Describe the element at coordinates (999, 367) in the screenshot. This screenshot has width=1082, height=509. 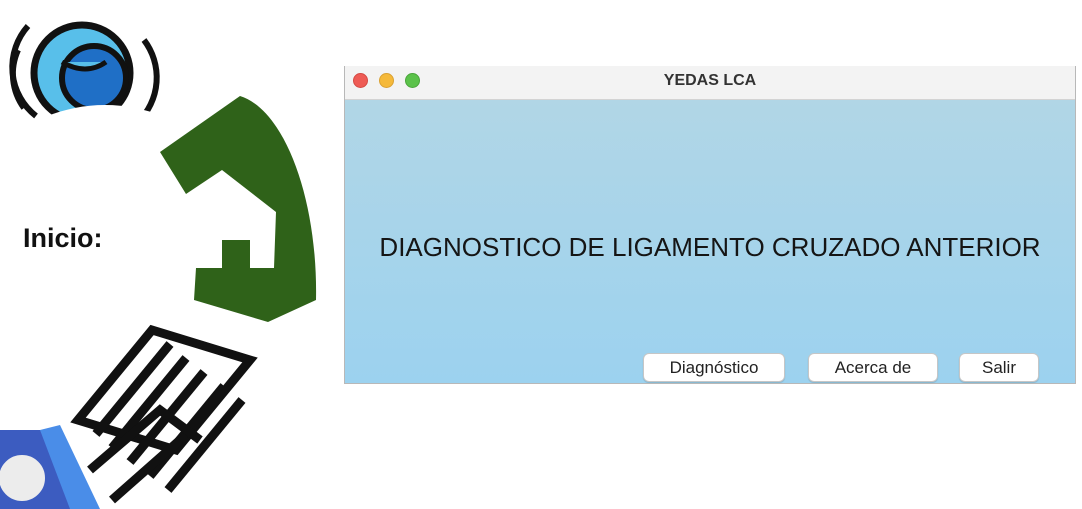
I see `salir-button: Salir` at that location.